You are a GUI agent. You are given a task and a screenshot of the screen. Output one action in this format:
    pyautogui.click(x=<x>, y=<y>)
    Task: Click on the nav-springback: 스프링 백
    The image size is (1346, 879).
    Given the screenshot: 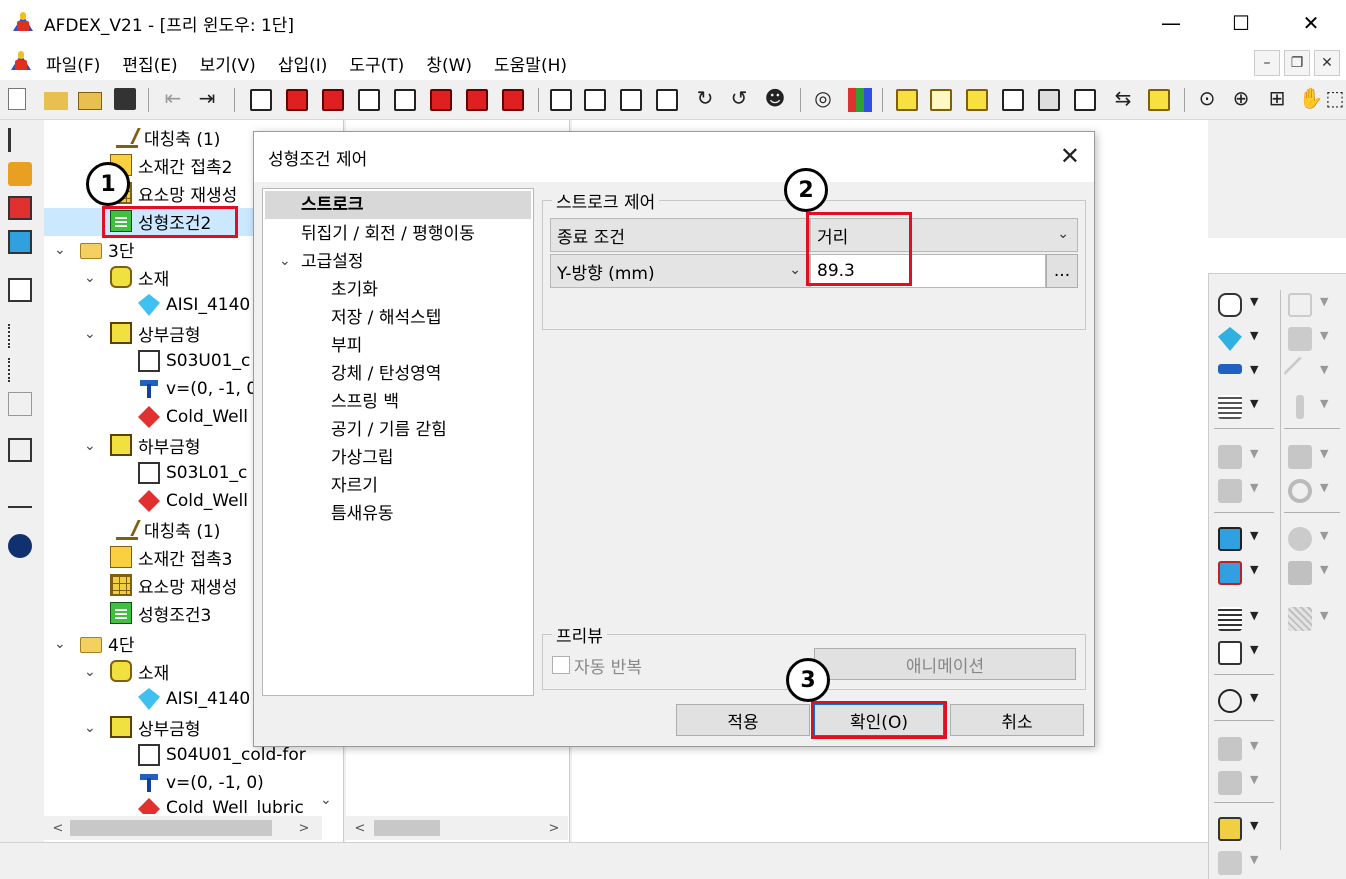 What is the action you would take?
    pyautogui.click(x=365, y=402)
    